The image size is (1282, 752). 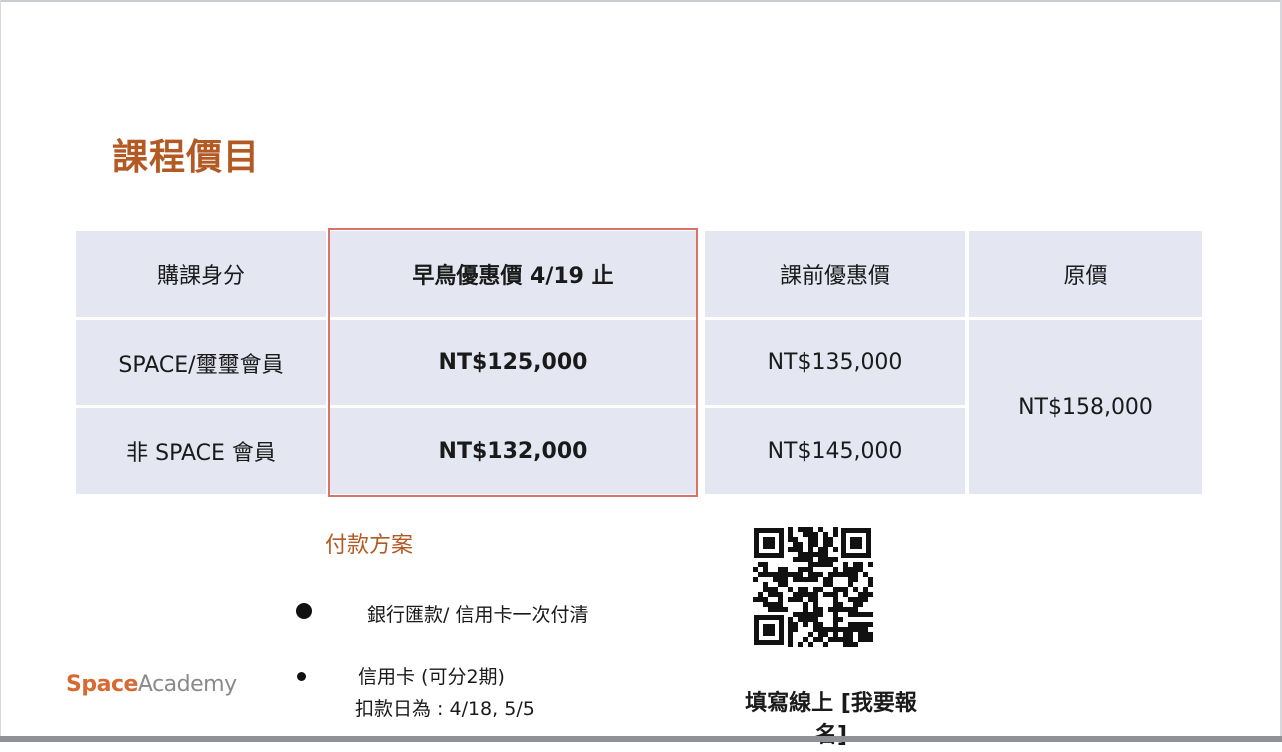 I want to click on page-title: 課程價目, so click(x=186, y=157).